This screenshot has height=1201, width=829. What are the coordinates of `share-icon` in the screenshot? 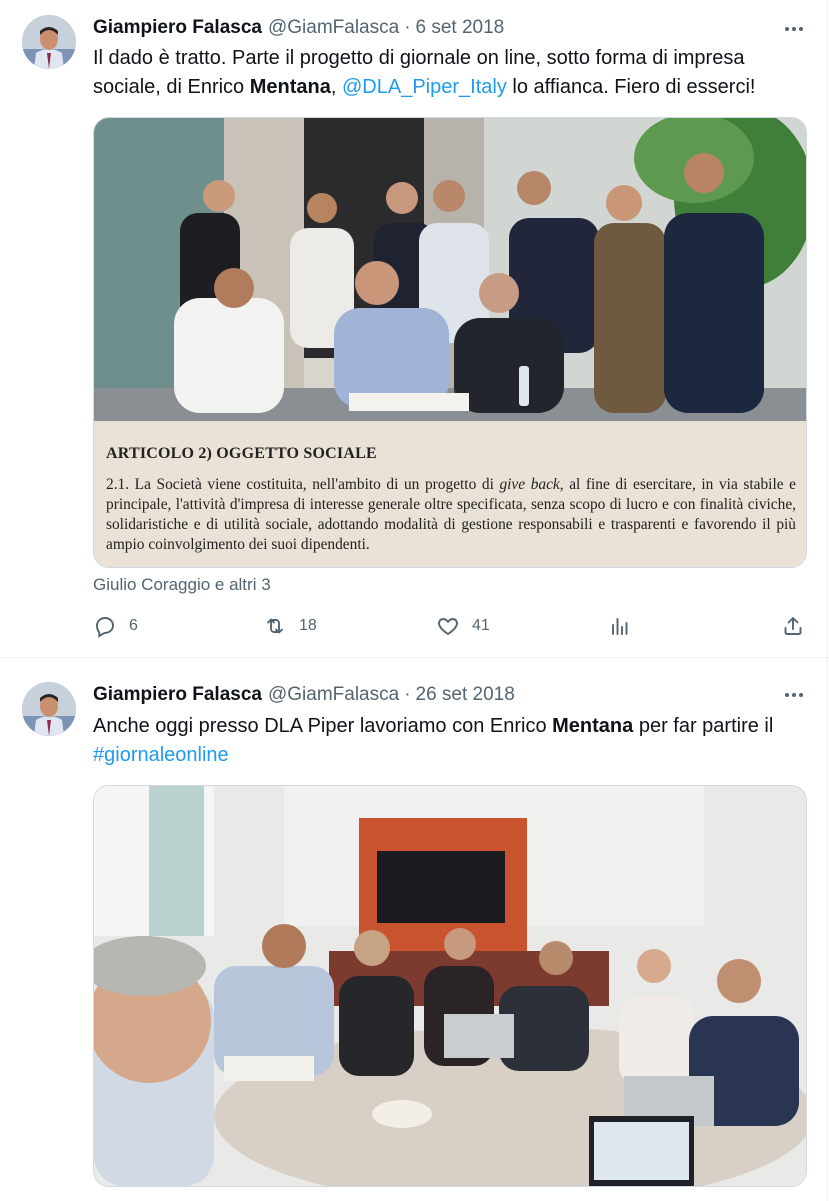 It's located at (793, 626).